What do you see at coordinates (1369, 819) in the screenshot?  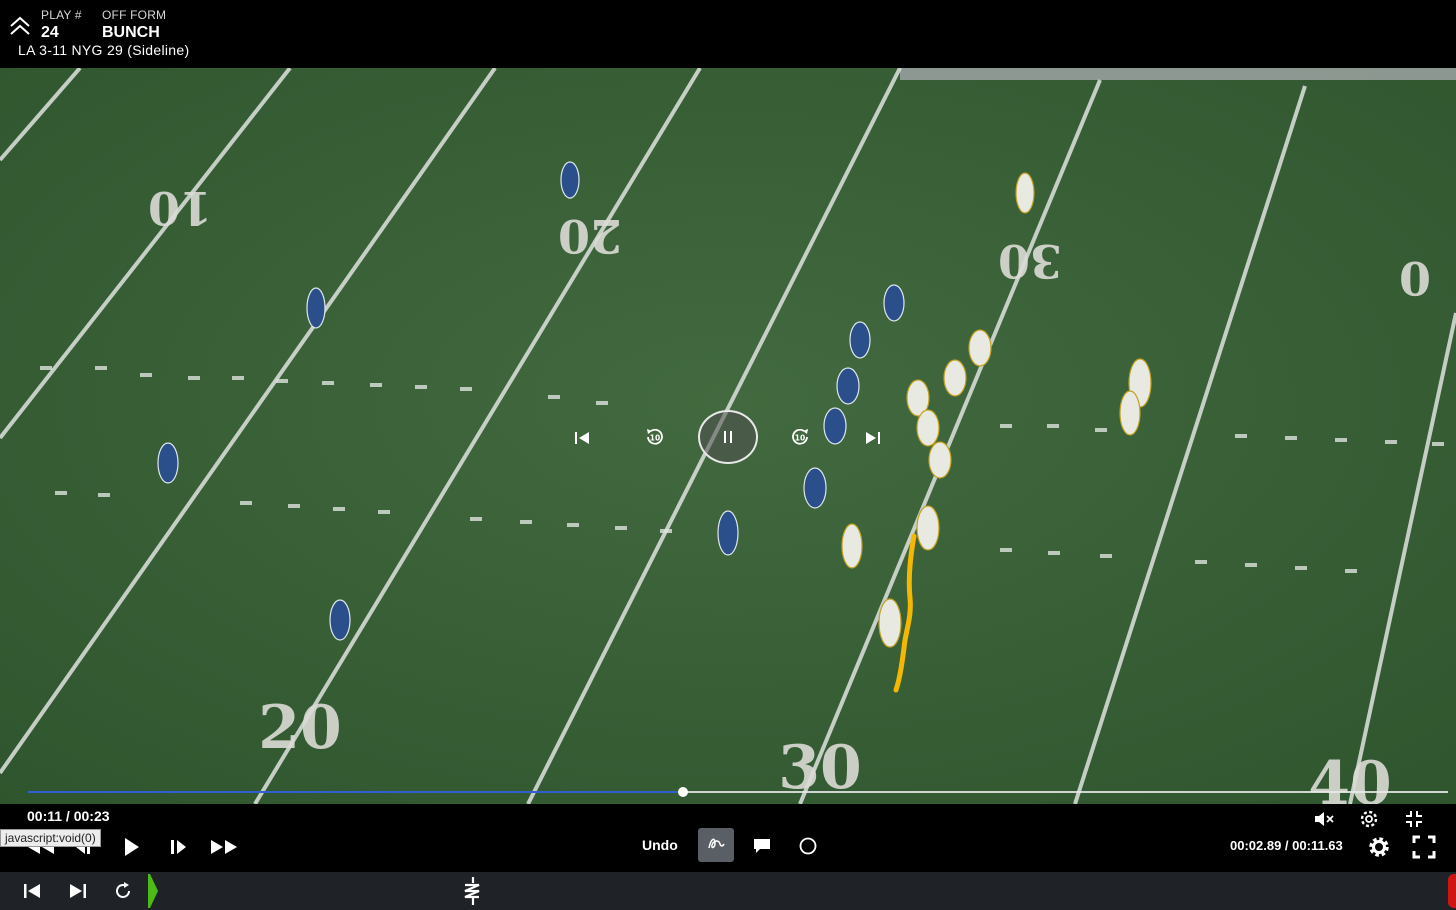 I see `settings-gear-icon` at bounding box center [1369, 819].